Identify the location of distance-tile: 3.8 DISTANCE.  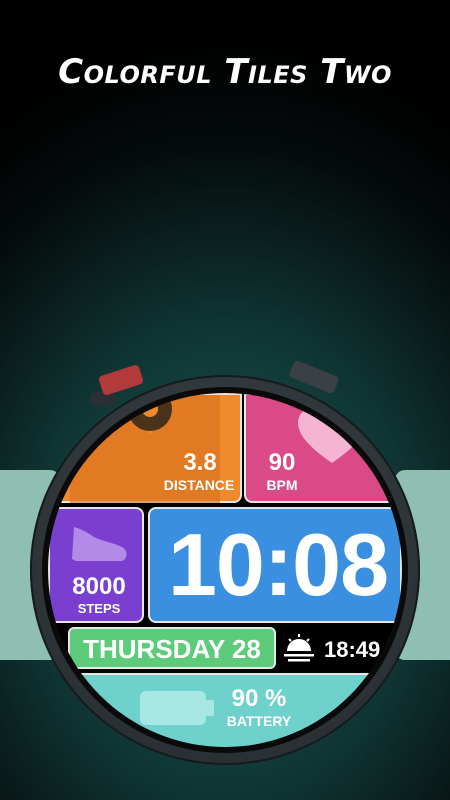
(145, 448).